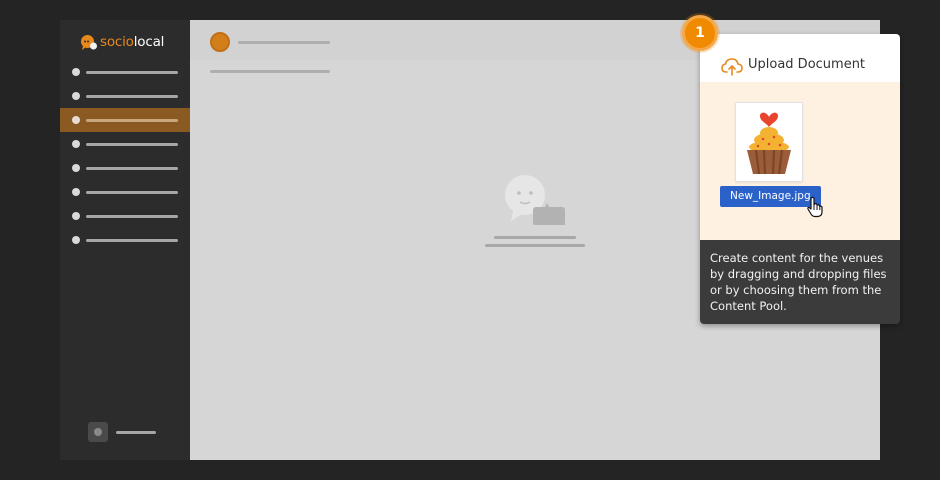  I want to click on header-title-placeholder, so click(284, 42).